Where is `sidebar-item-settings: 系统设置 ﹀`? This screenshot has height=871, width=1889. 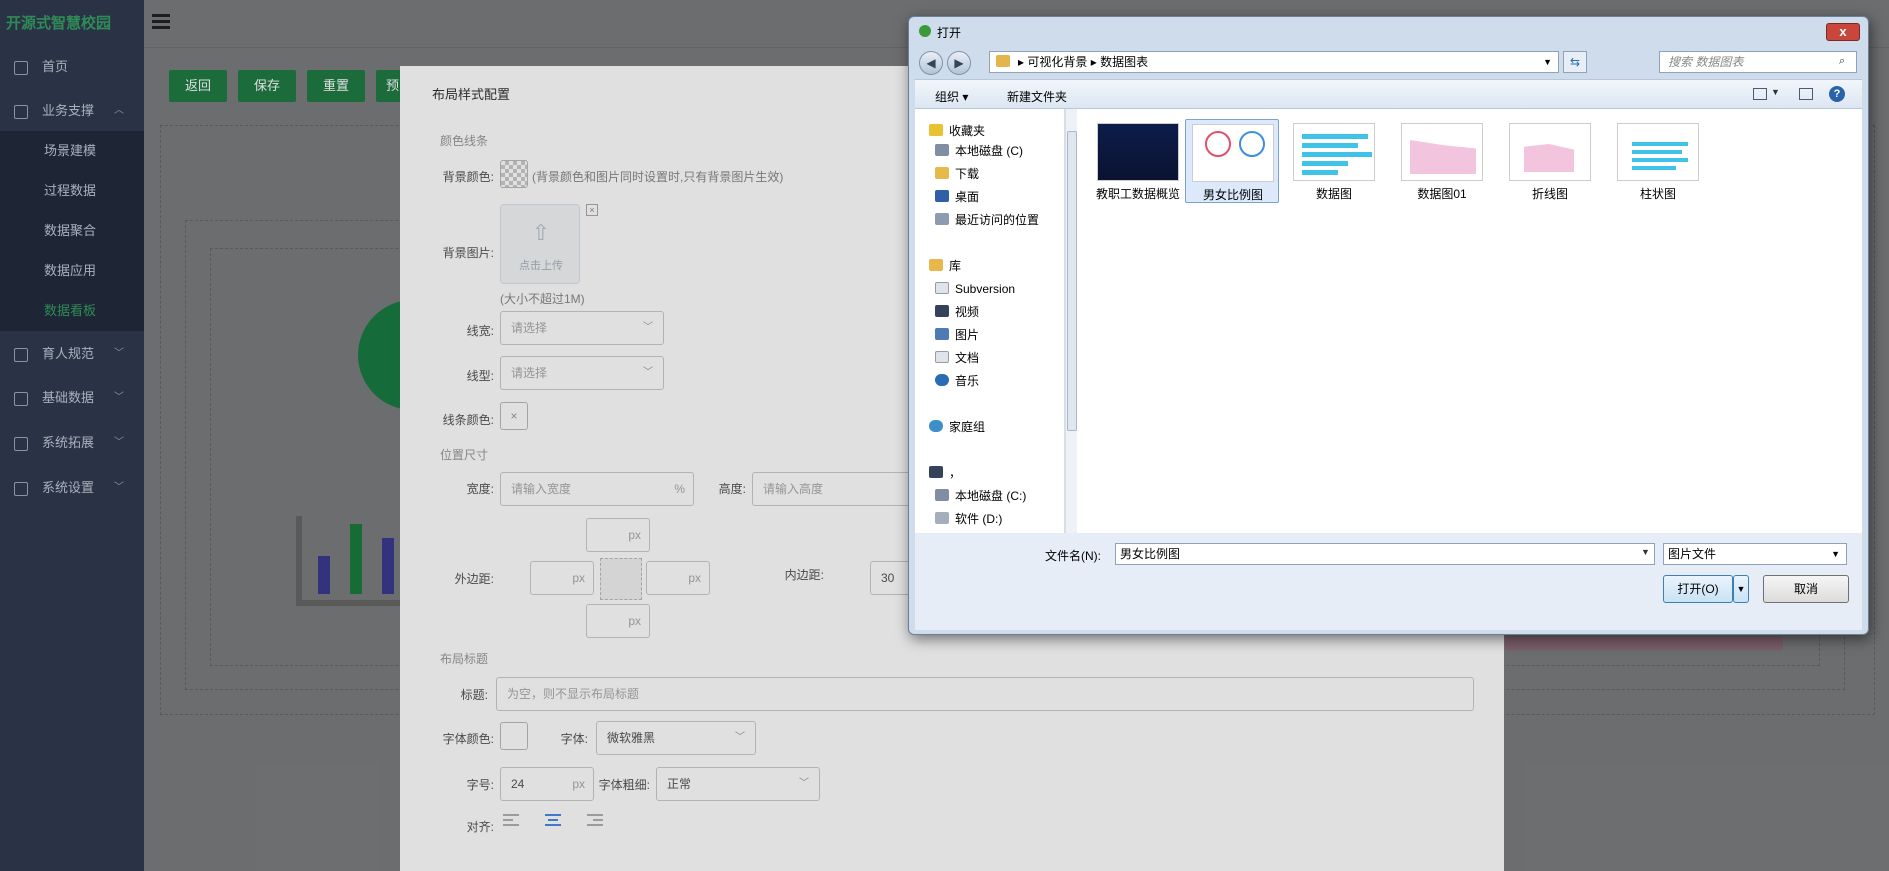
sidebar-item-settings: 系统设置 ﹀ is located at coordinates (72, 488).